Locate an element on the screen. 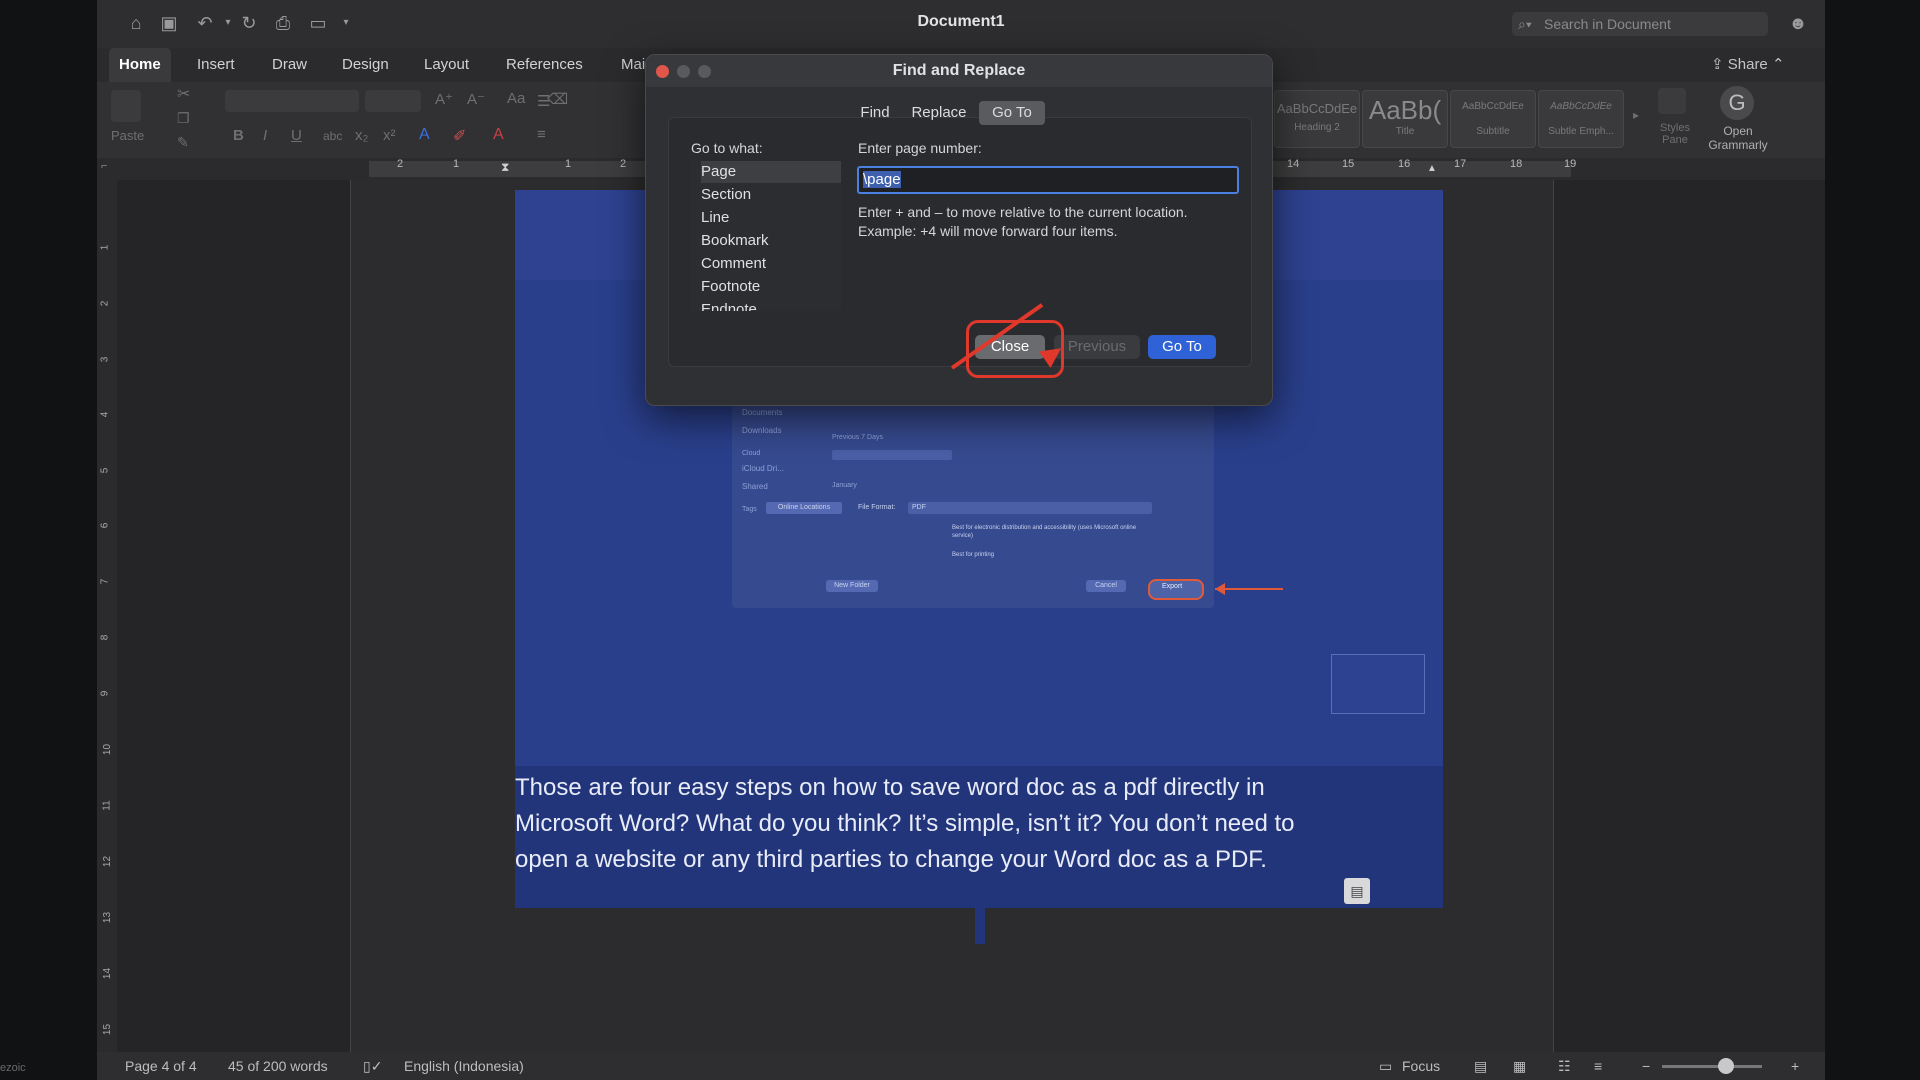 This screenshot has width=1920, height=1080. style-subtitle: AaBbCcDdEe Subtitle is located at coordinates (1493, 119).